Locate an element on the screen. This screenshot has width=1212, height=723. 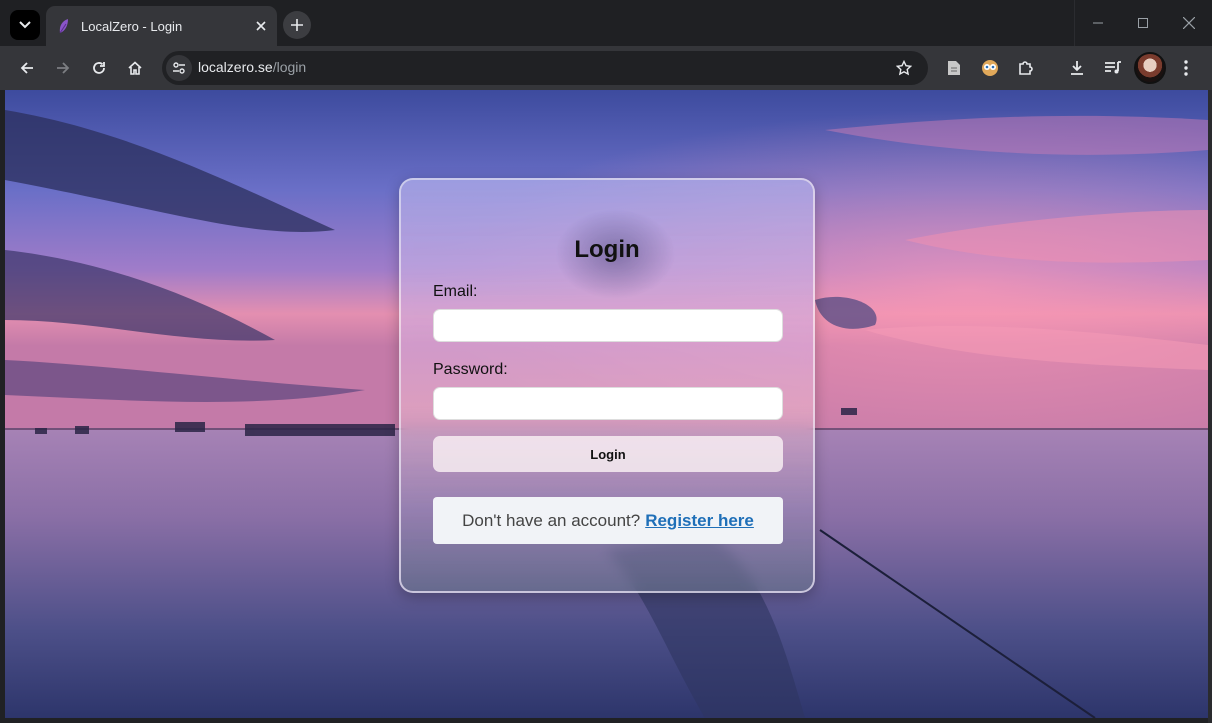
download-icon is located at coordinates (1077, 68).